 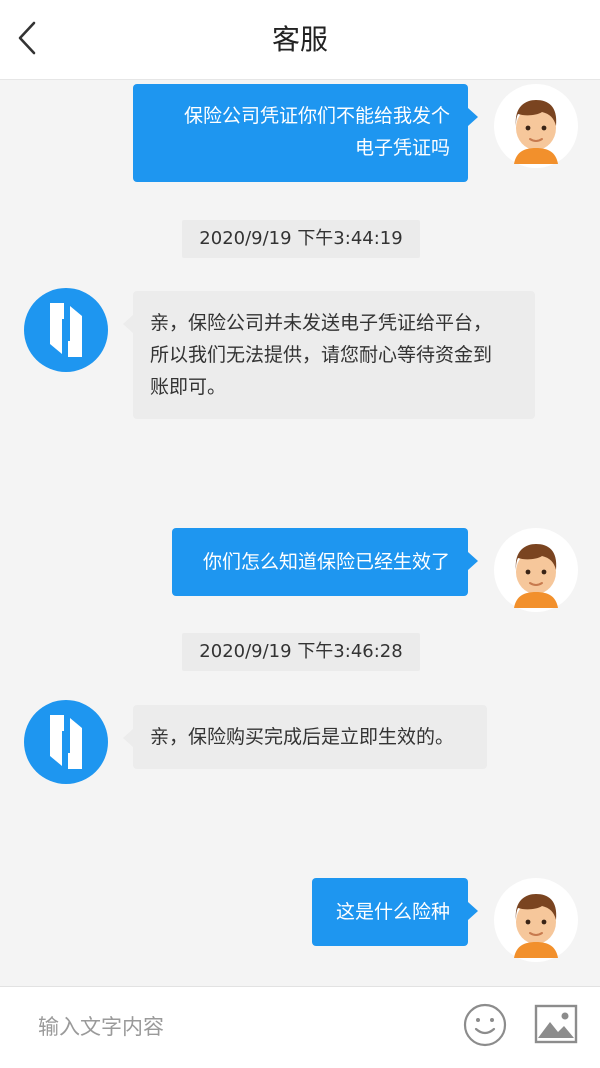 I want to click on input-bar, so click(x=300, y=1027).